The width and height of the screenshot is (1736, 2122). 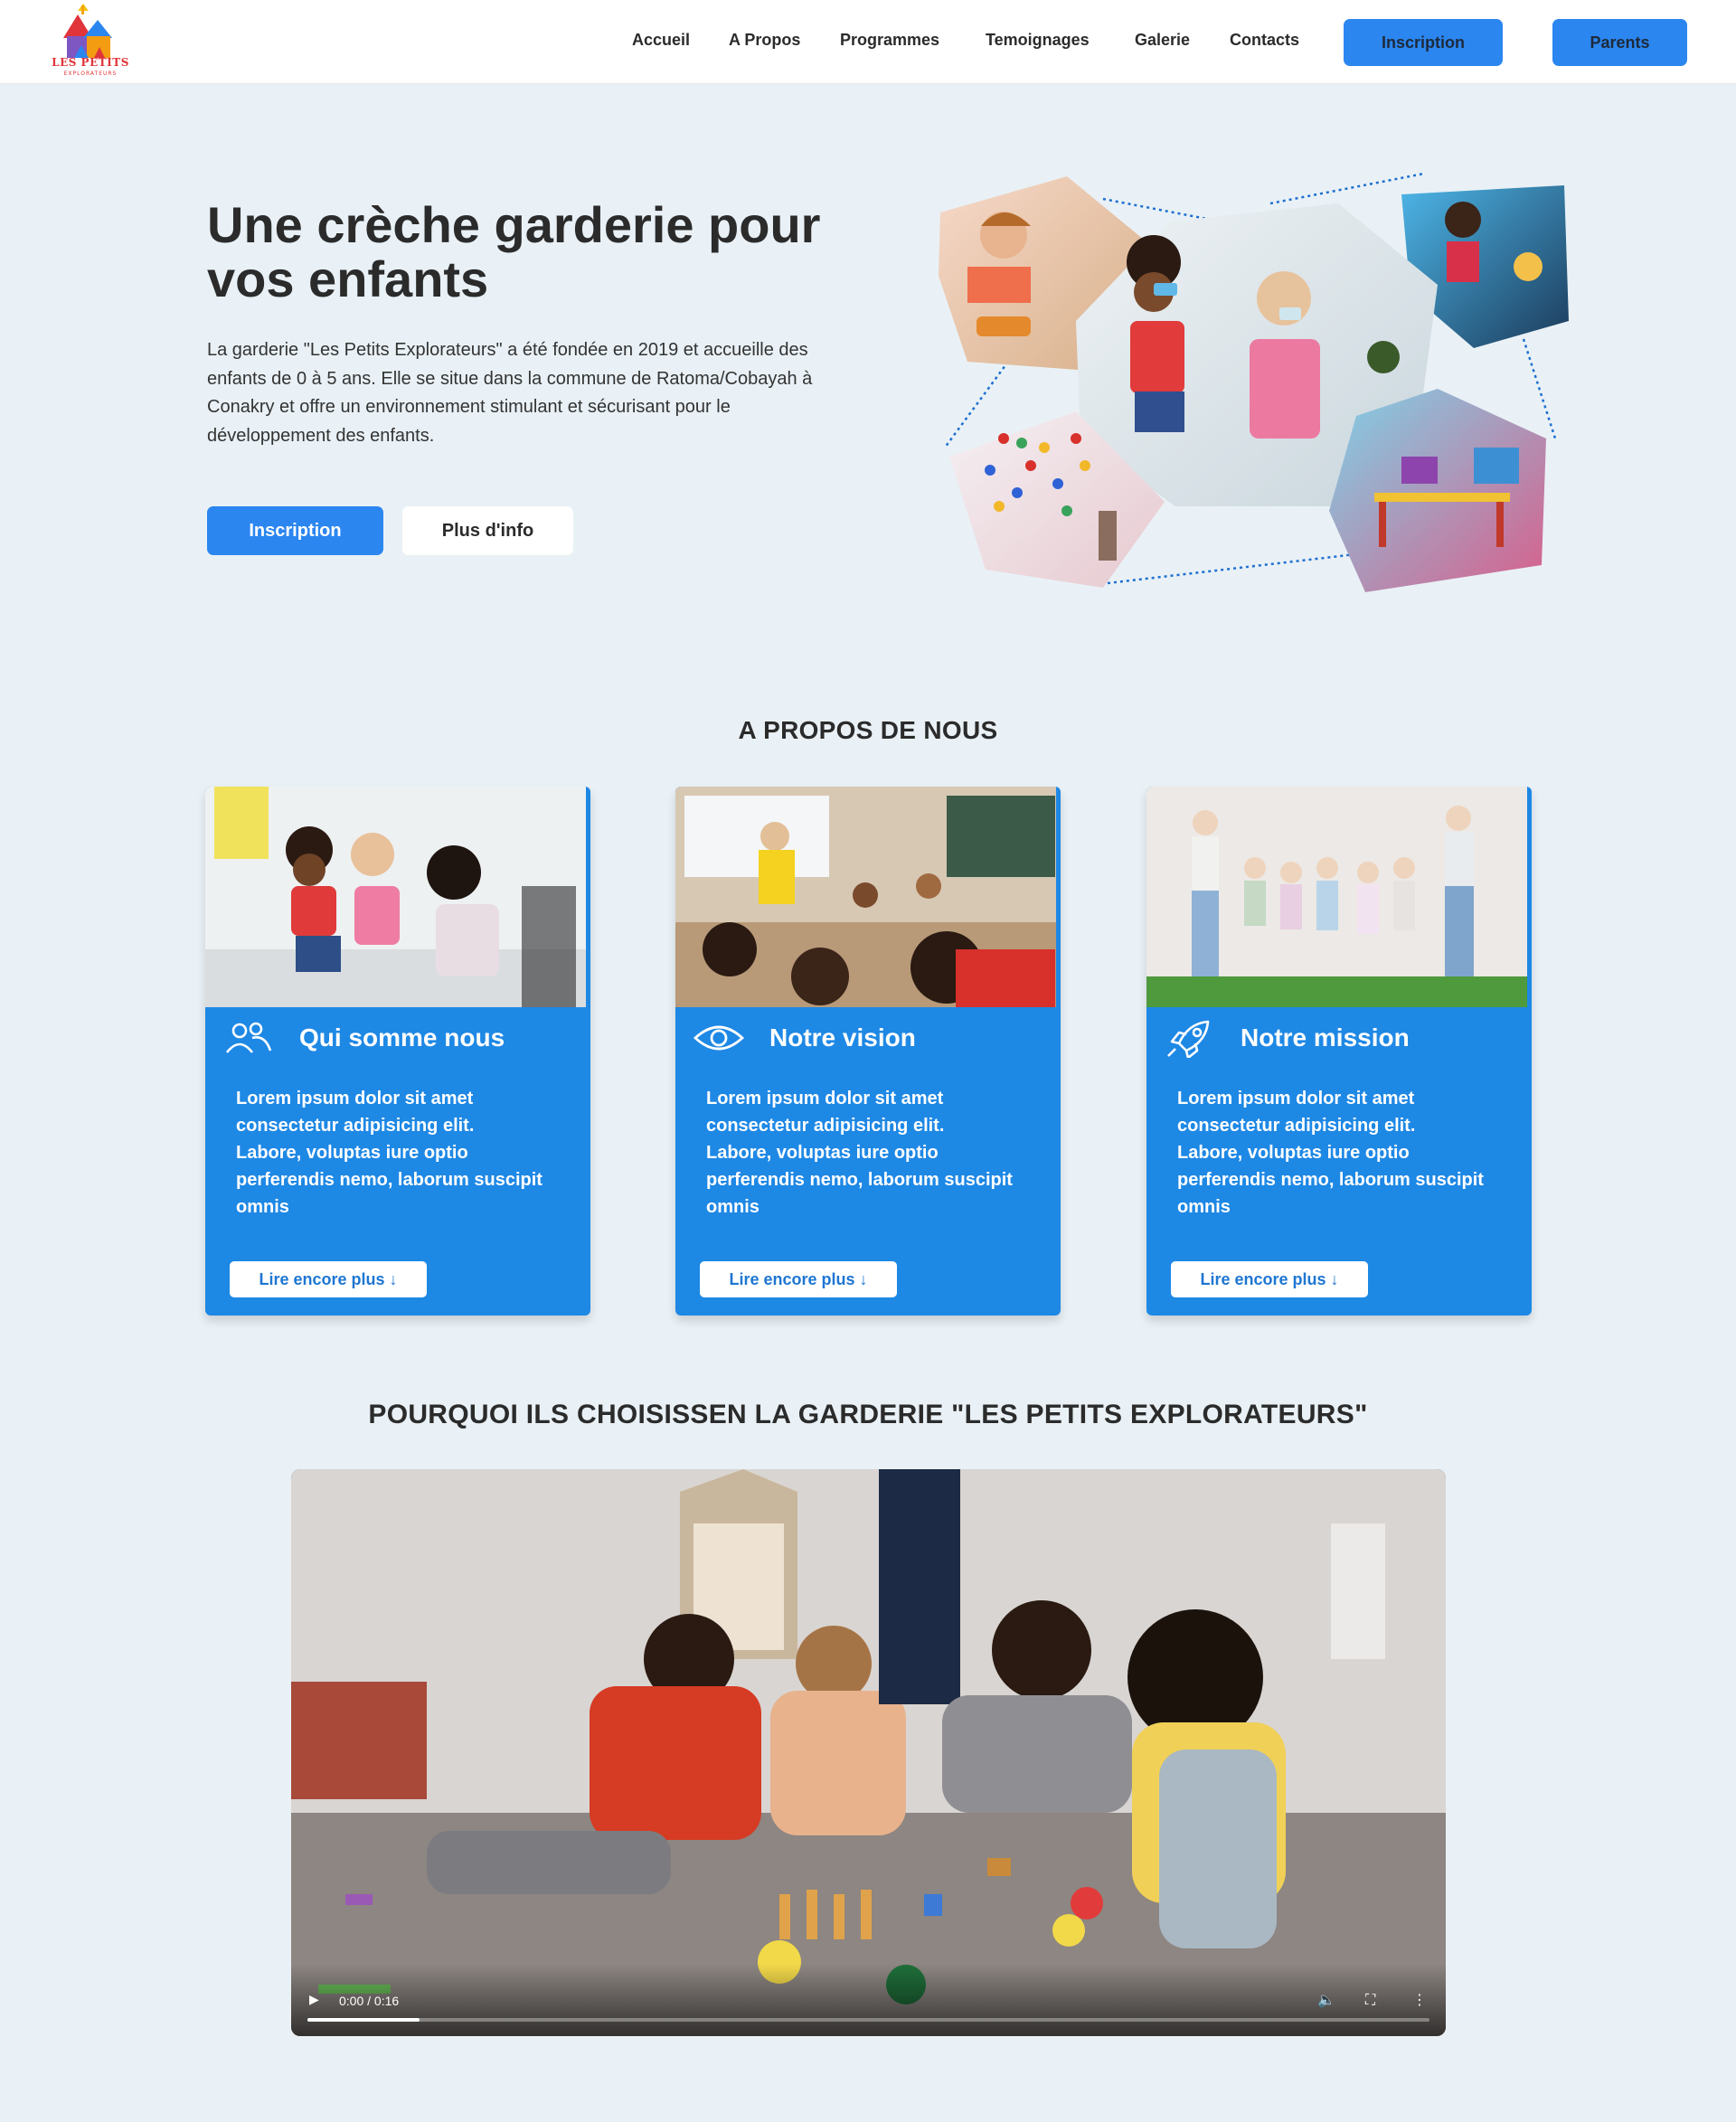 What do you see at coordinates (295, 530) in the screenshot?
I see `hero-inscription-button: Inscription` at bounding box center [295, 530].